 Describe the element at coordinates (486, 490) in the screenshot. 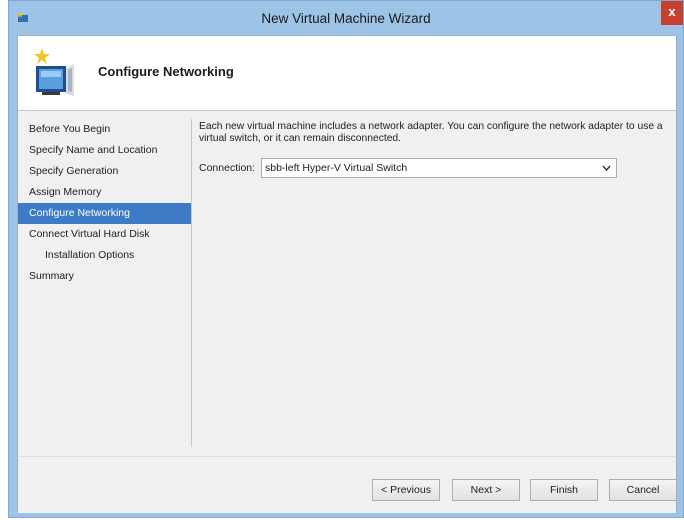

I see `next-button: Next >` at that location.